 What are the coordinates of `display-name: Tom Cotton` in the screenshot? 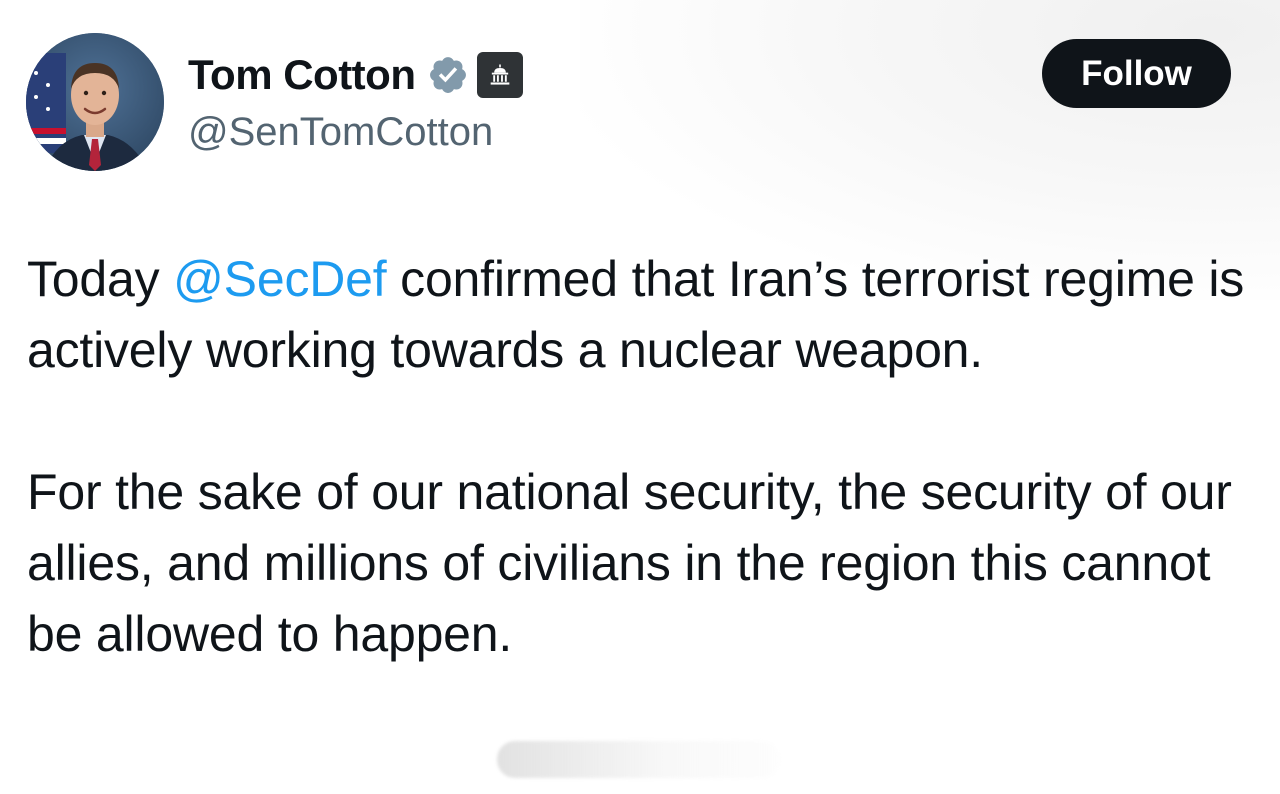 It's located at (302, 75).